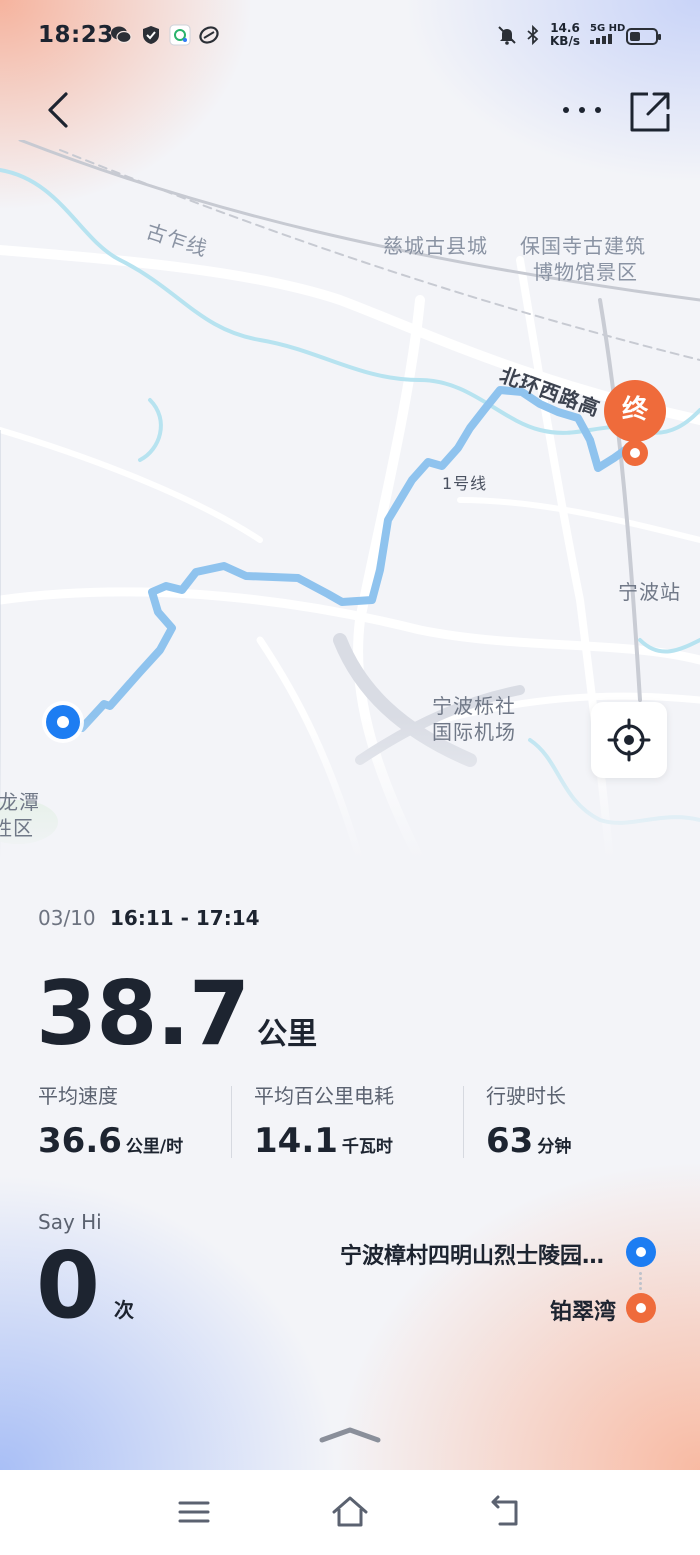 This screenshot has height=1555, width=700. I want to click on locate-icon, so click(629, 740).